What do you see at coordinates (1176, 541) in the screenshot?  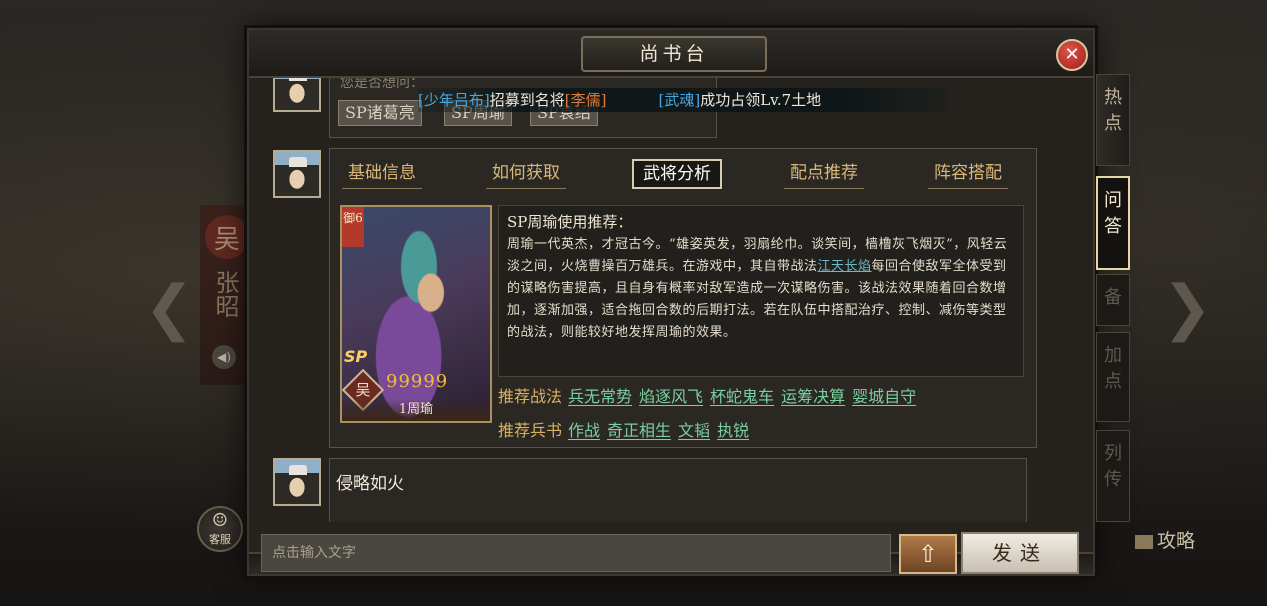 I see `strategy-label: 攻略` at bounding box center [1176, 541].